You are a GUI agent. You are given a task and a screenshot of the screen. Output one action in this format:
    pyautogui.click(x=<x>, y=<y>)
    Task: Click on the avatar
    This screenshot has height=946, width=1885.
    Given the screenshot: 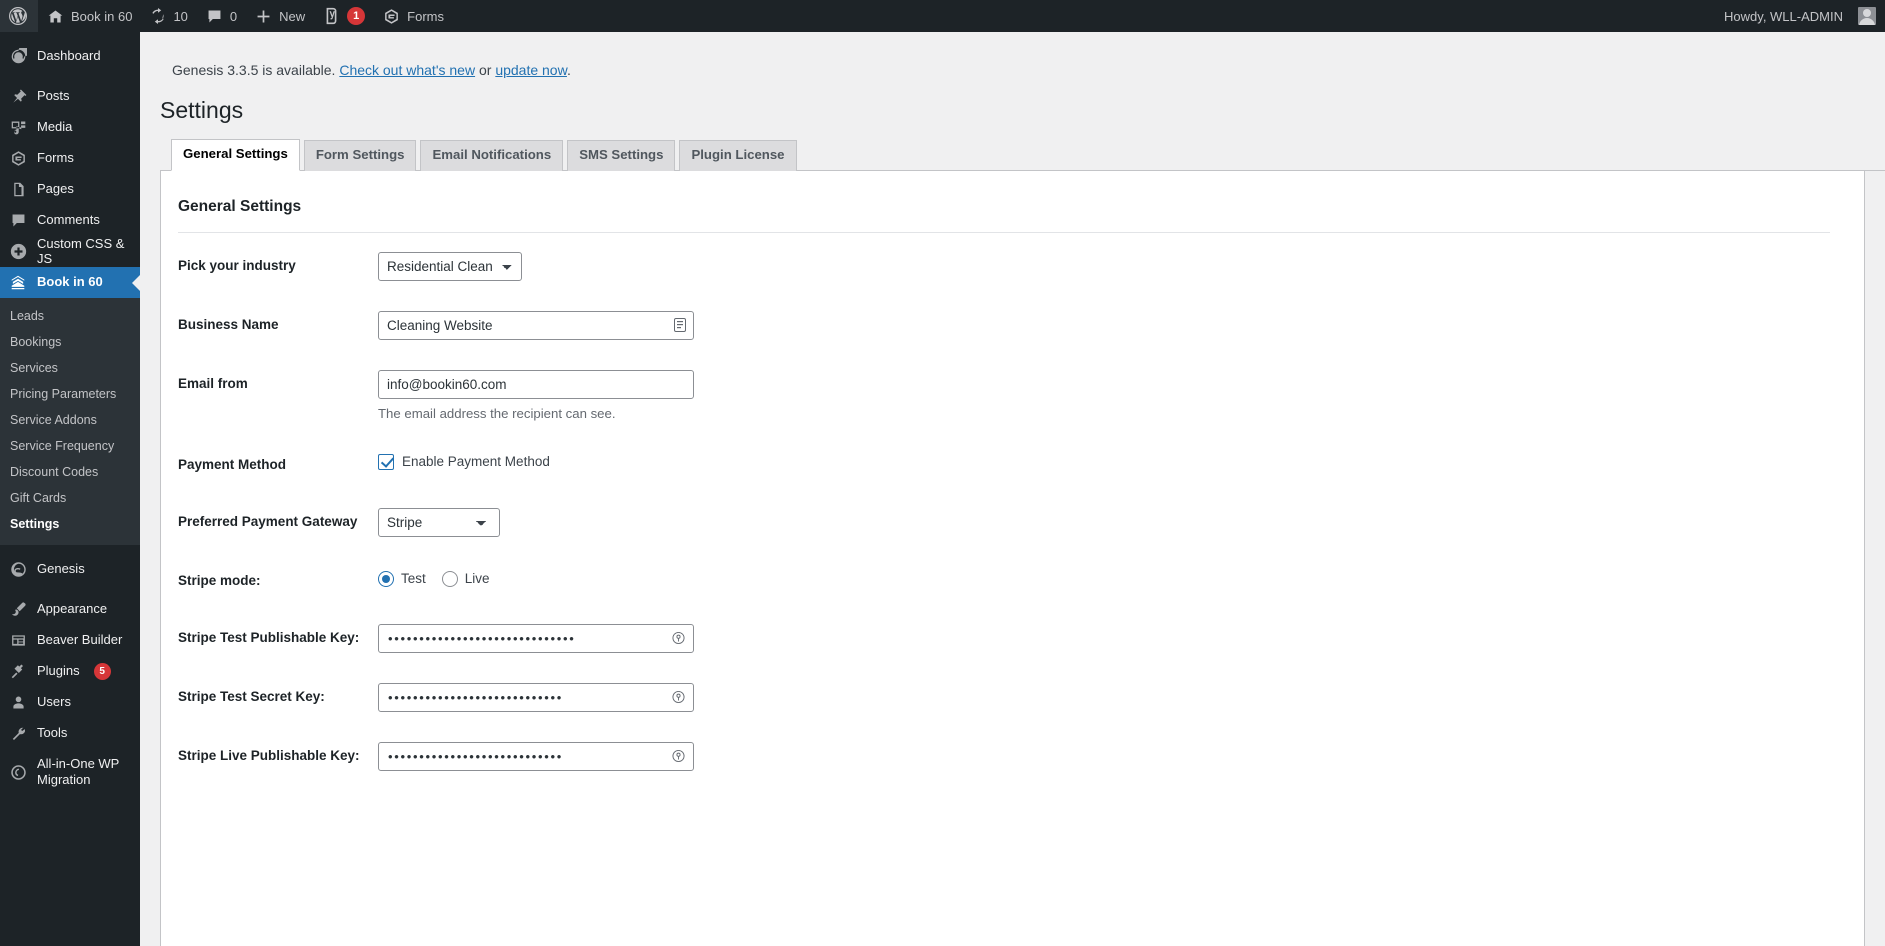 What is the action you would take?
    pyautogui.click(x=1867, y=16)
    